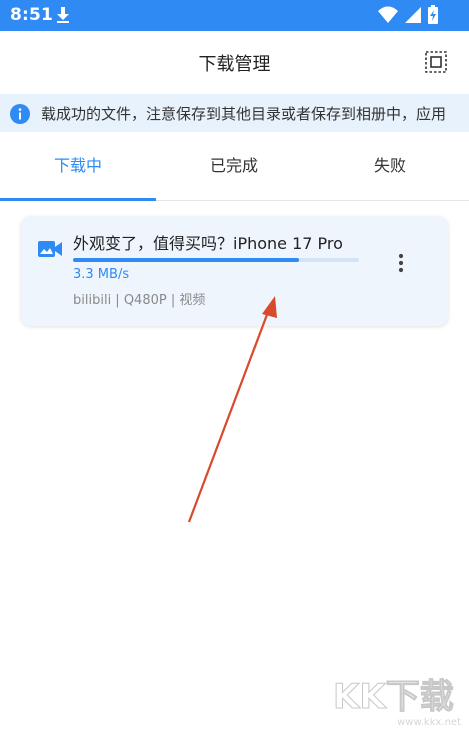 This screenshot has height=734, width=469. I want to click on download-progress-bar, so click(216, 260).